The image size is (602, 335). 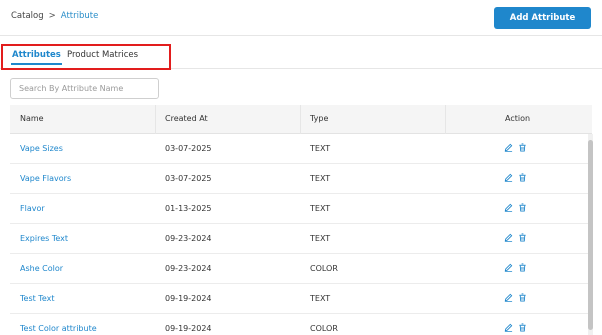 I want to click on breadcrumb: Catalog > Attribute, so click(x=54, y=16).